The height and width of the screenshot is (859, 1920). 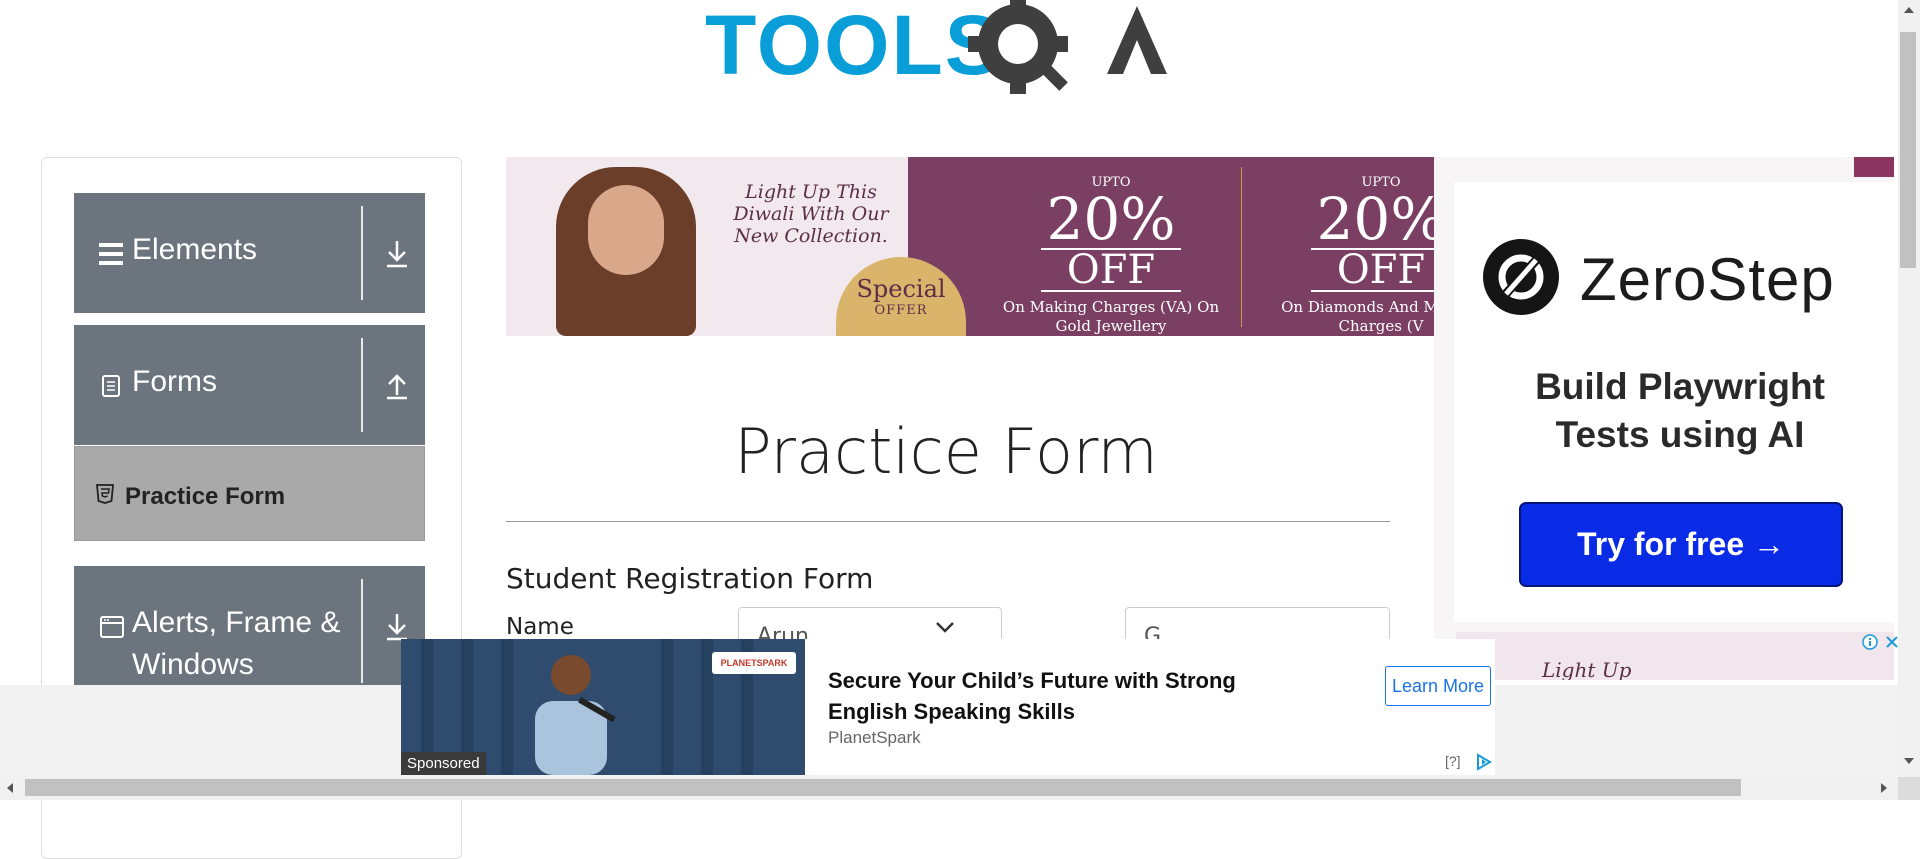 I want to click on zerostep-logo-icon, so click(x=1521, y=277).